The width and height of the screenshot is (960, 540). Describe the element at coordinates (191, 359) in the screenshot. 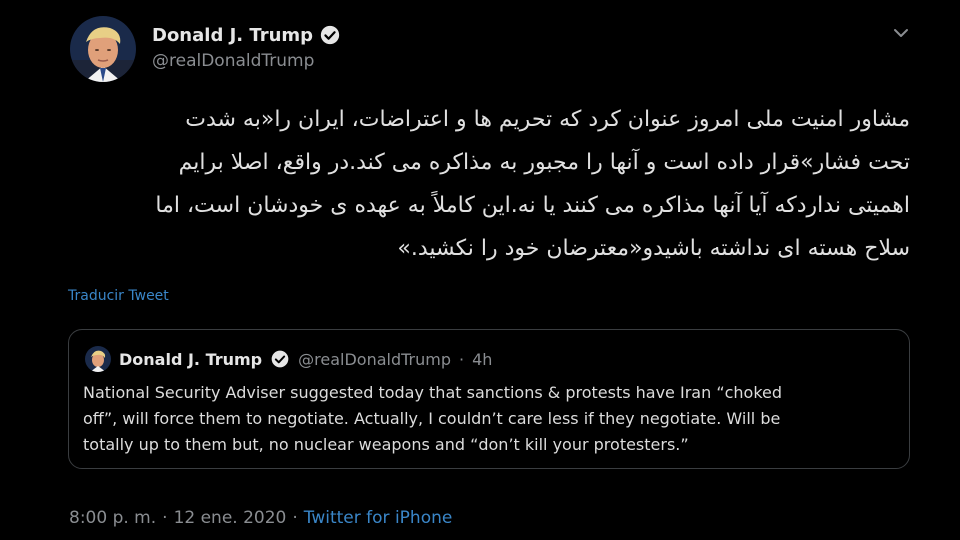

I see `quoted-author-name: Donald J. Trump` at that location.